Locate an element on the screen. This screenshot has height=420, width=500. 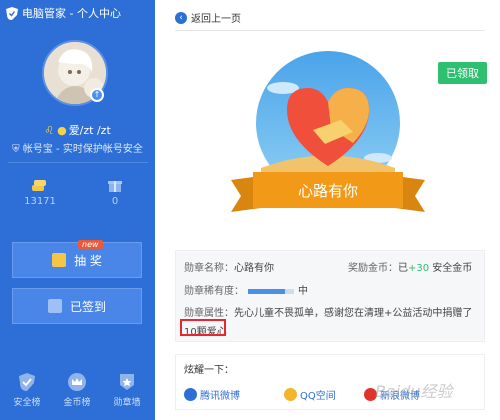
signin-button: 已签到 is located at coordinates (77, 306).